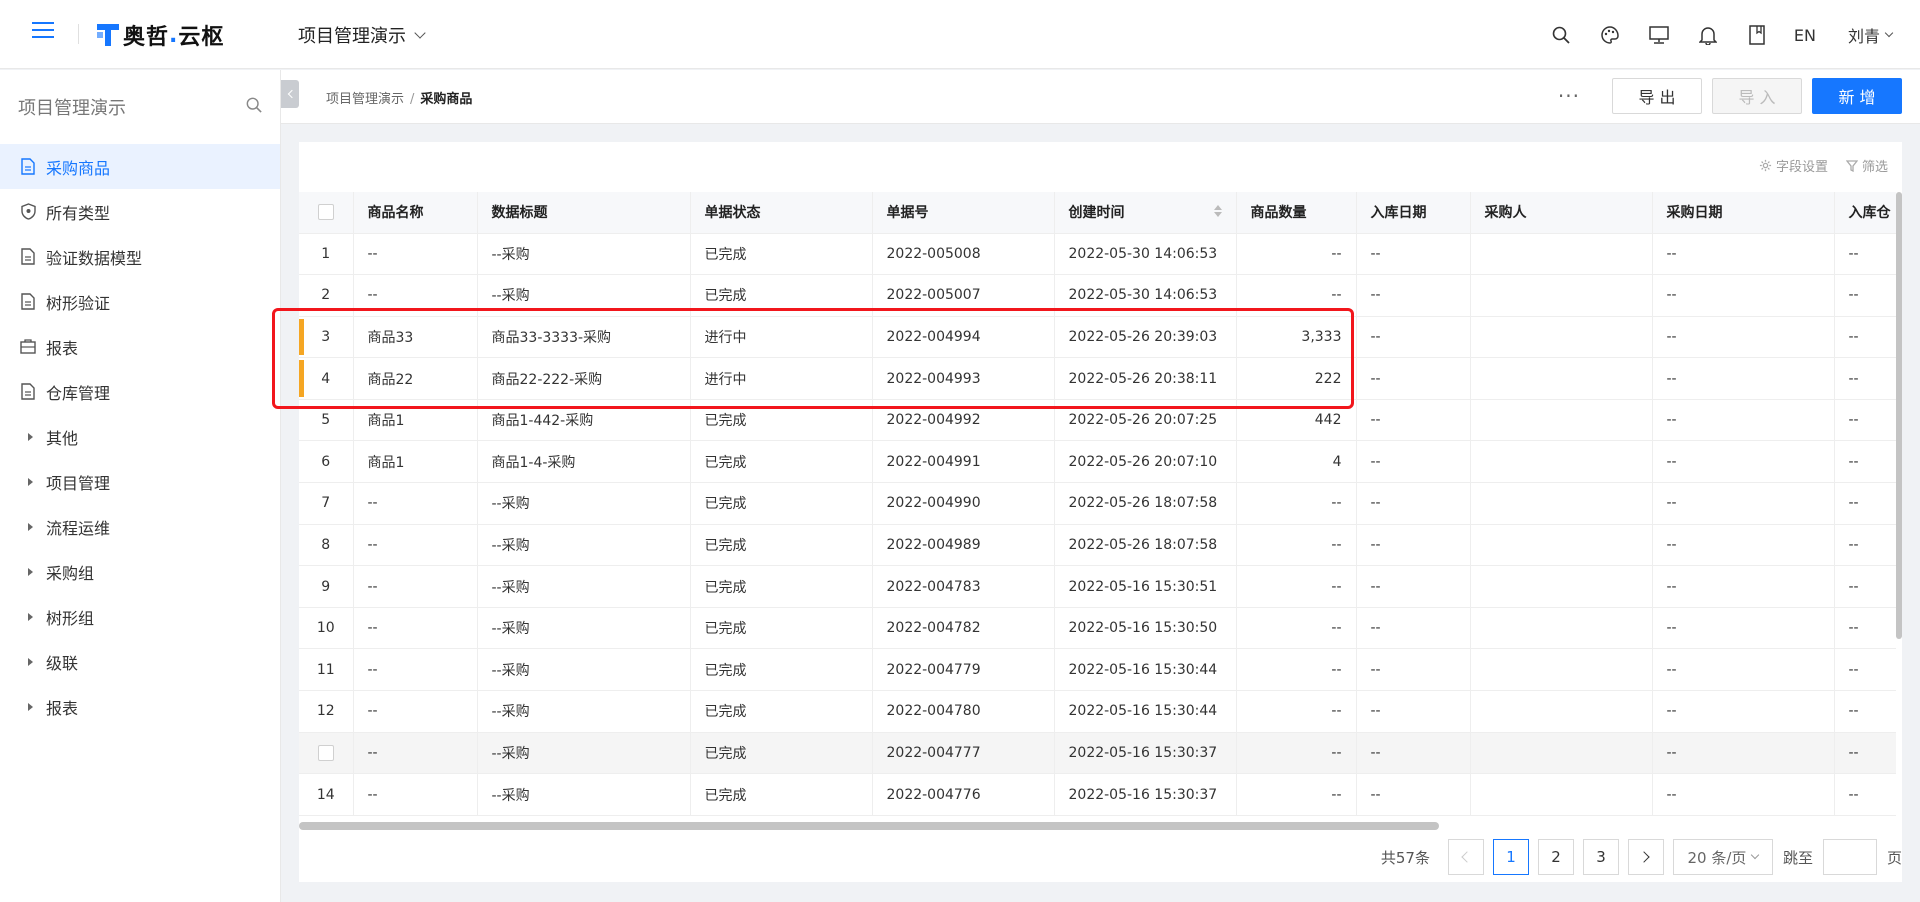  I want to click on filter-button: 筛选, so click(1866, 165).